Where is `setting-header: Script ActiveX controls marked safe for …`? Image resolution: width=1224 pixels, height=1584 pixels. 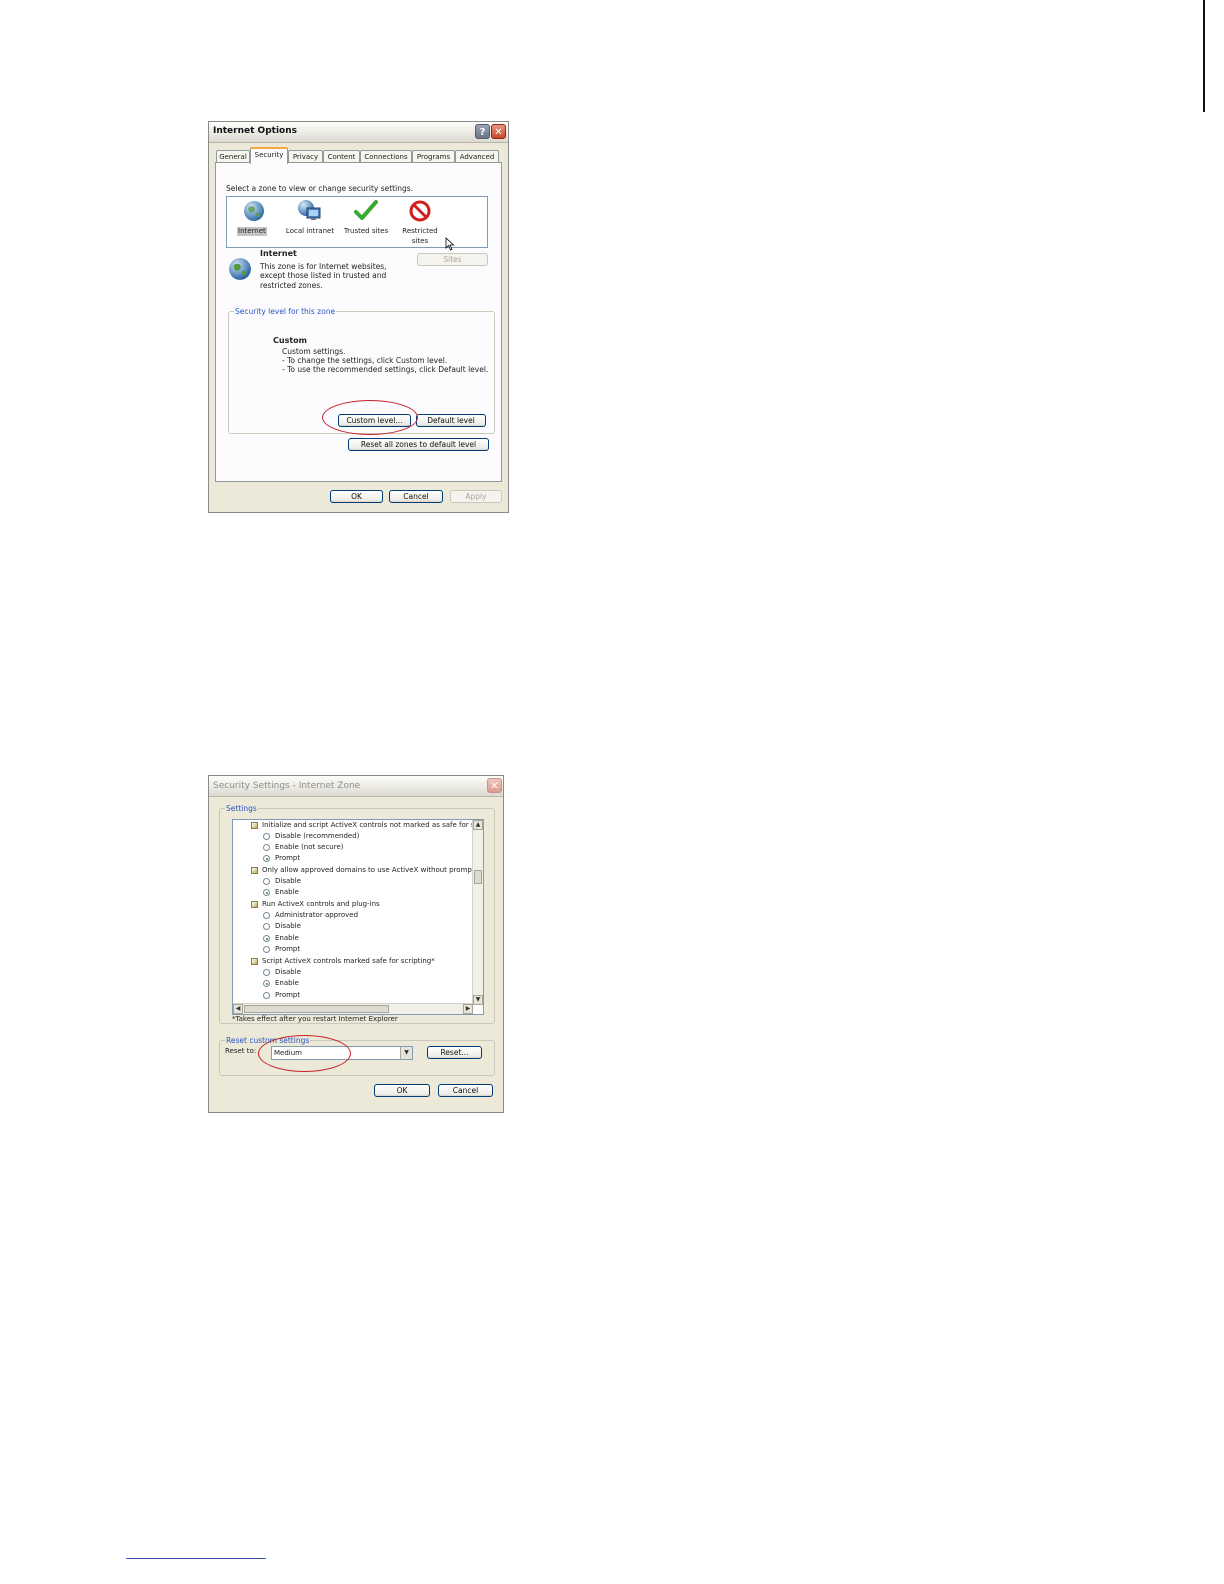 setting-header: Script ActiveX controls marked safe for … is located at coordinates (348, 961).